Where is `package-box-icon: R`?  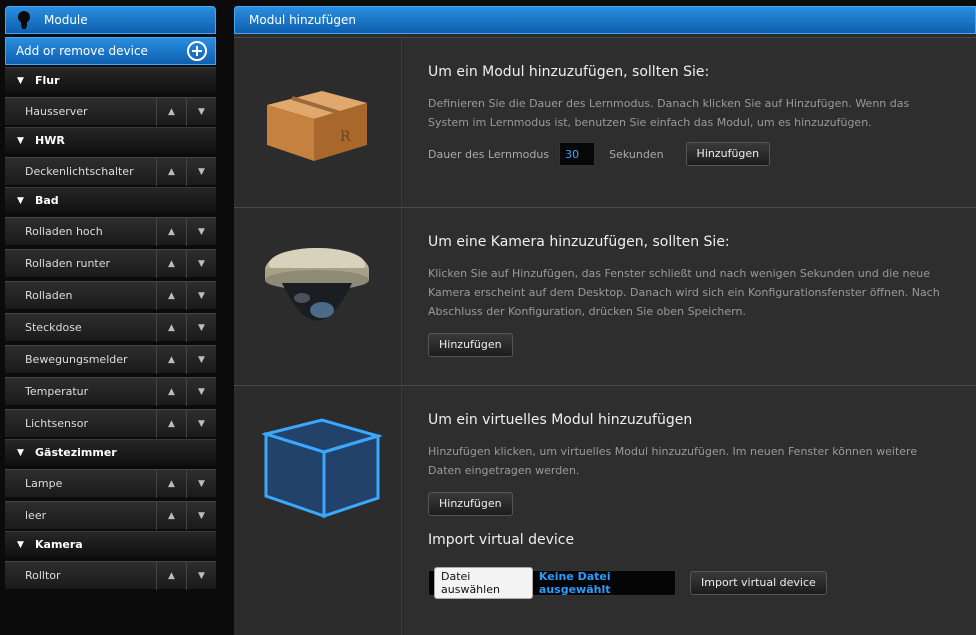 package-box-icon: R is located at coordinates (317, 125).